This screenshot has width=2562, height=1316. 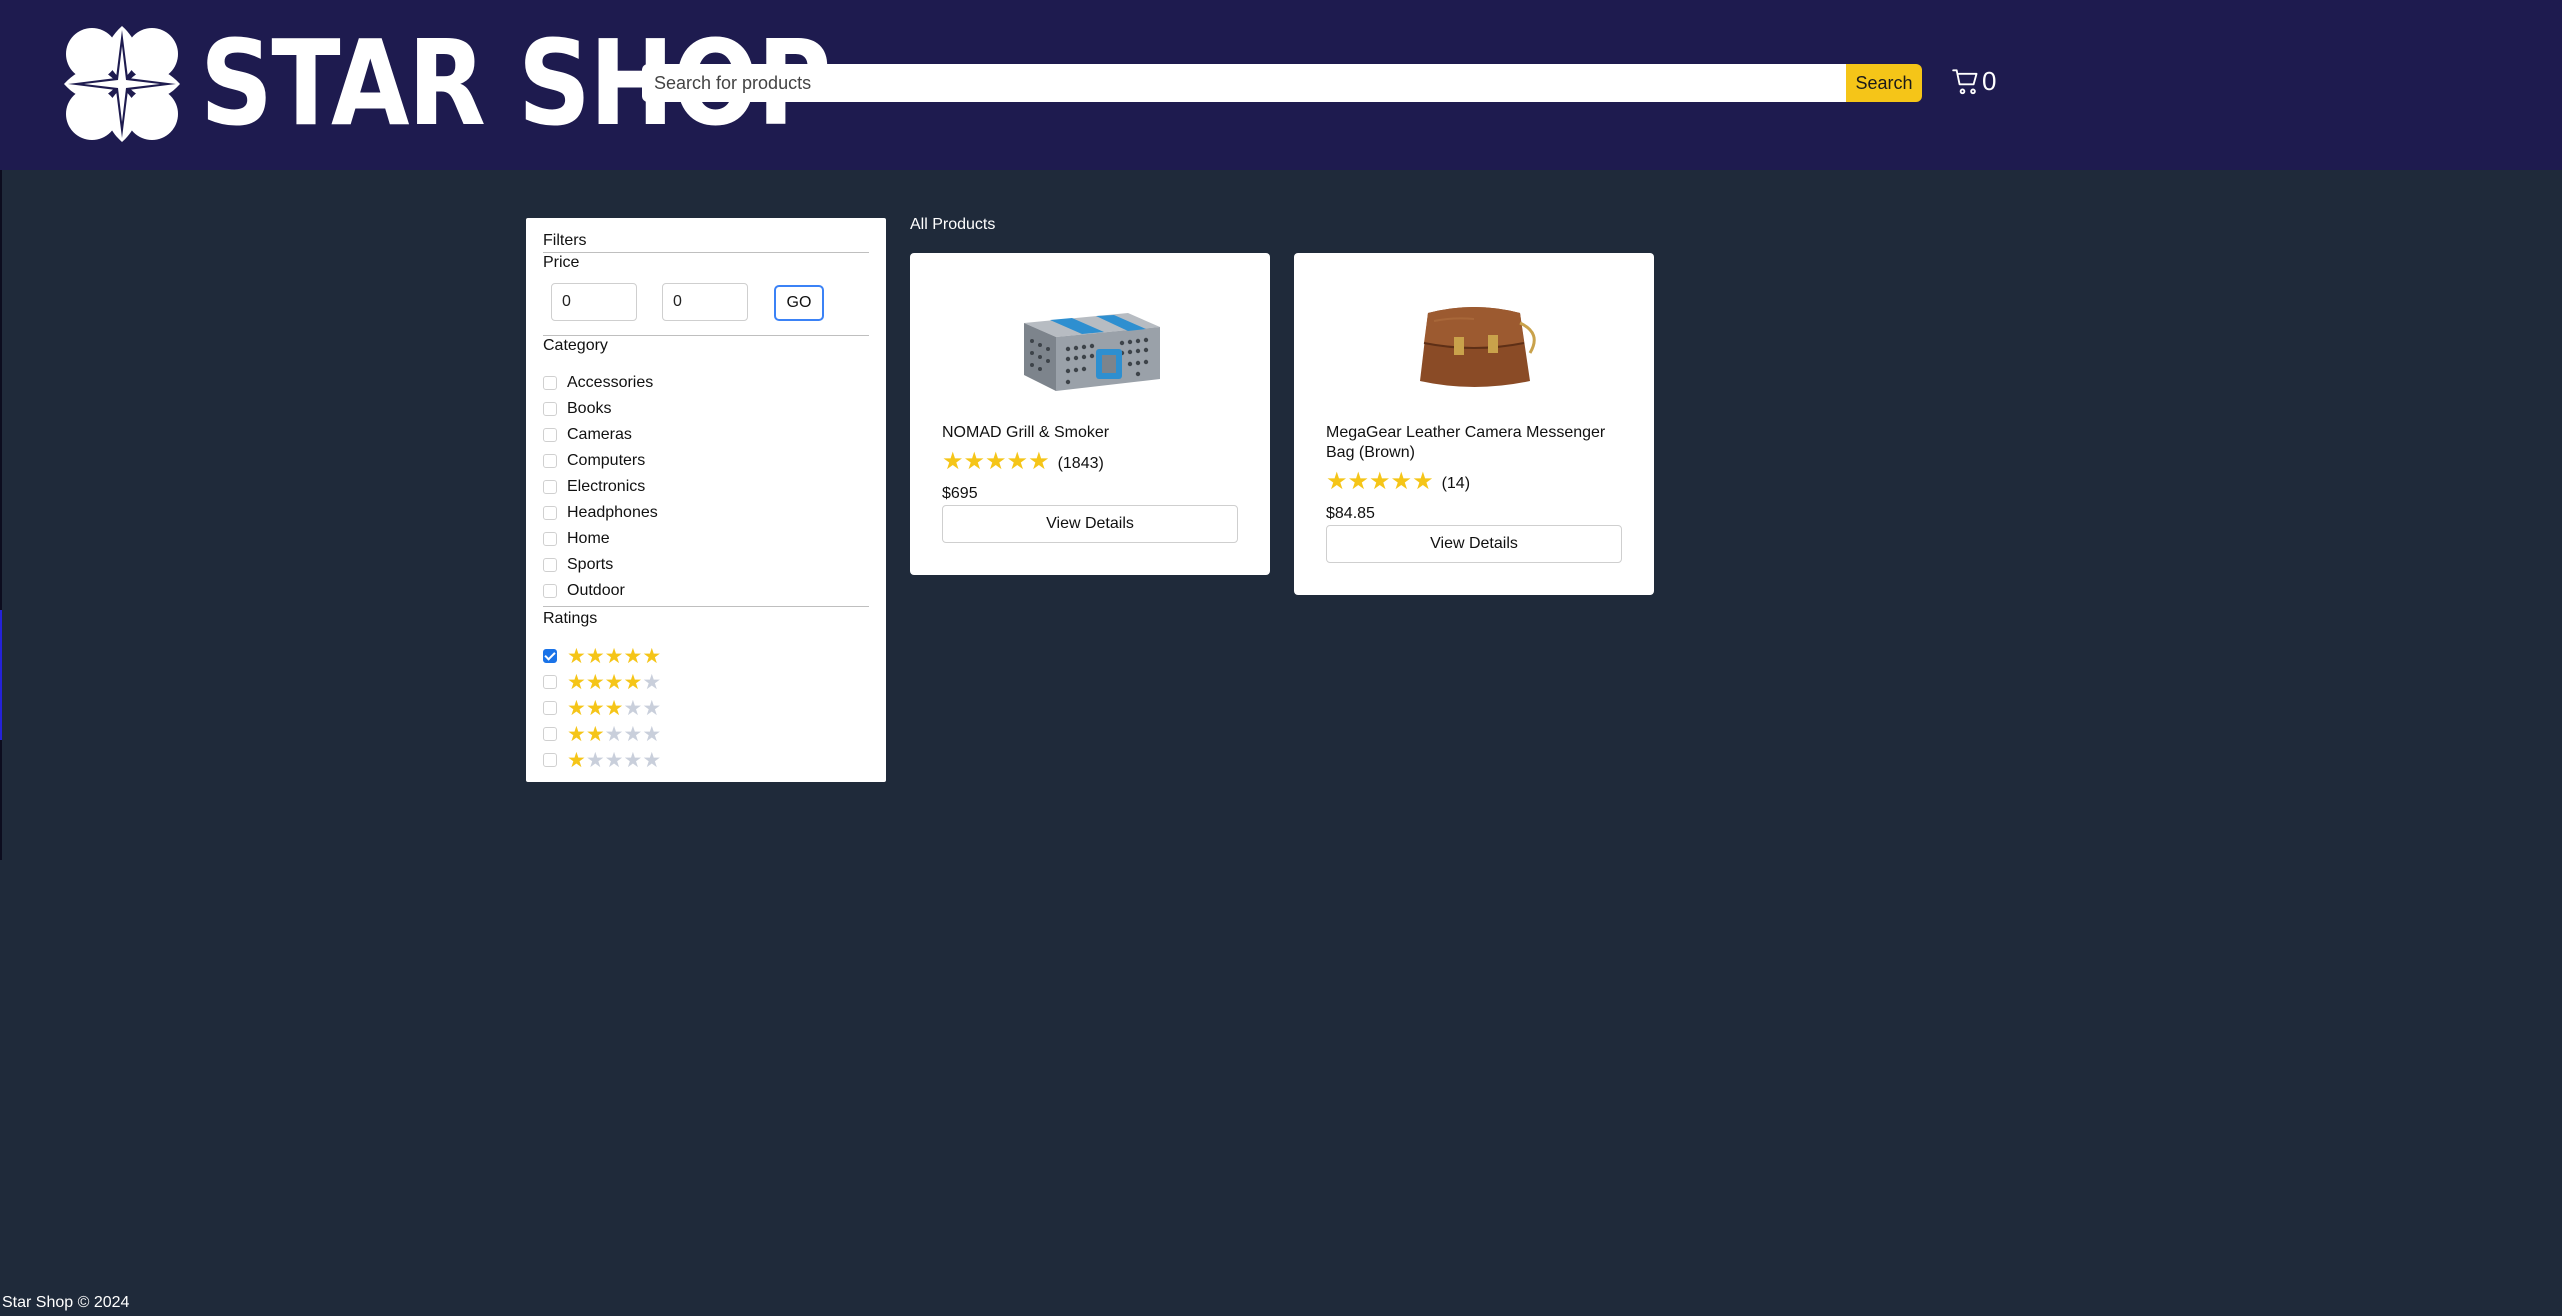 What do you see at coordinates (1244, 83) in the screenshot?
I see `search-input` at bounding box center [1244, 83].